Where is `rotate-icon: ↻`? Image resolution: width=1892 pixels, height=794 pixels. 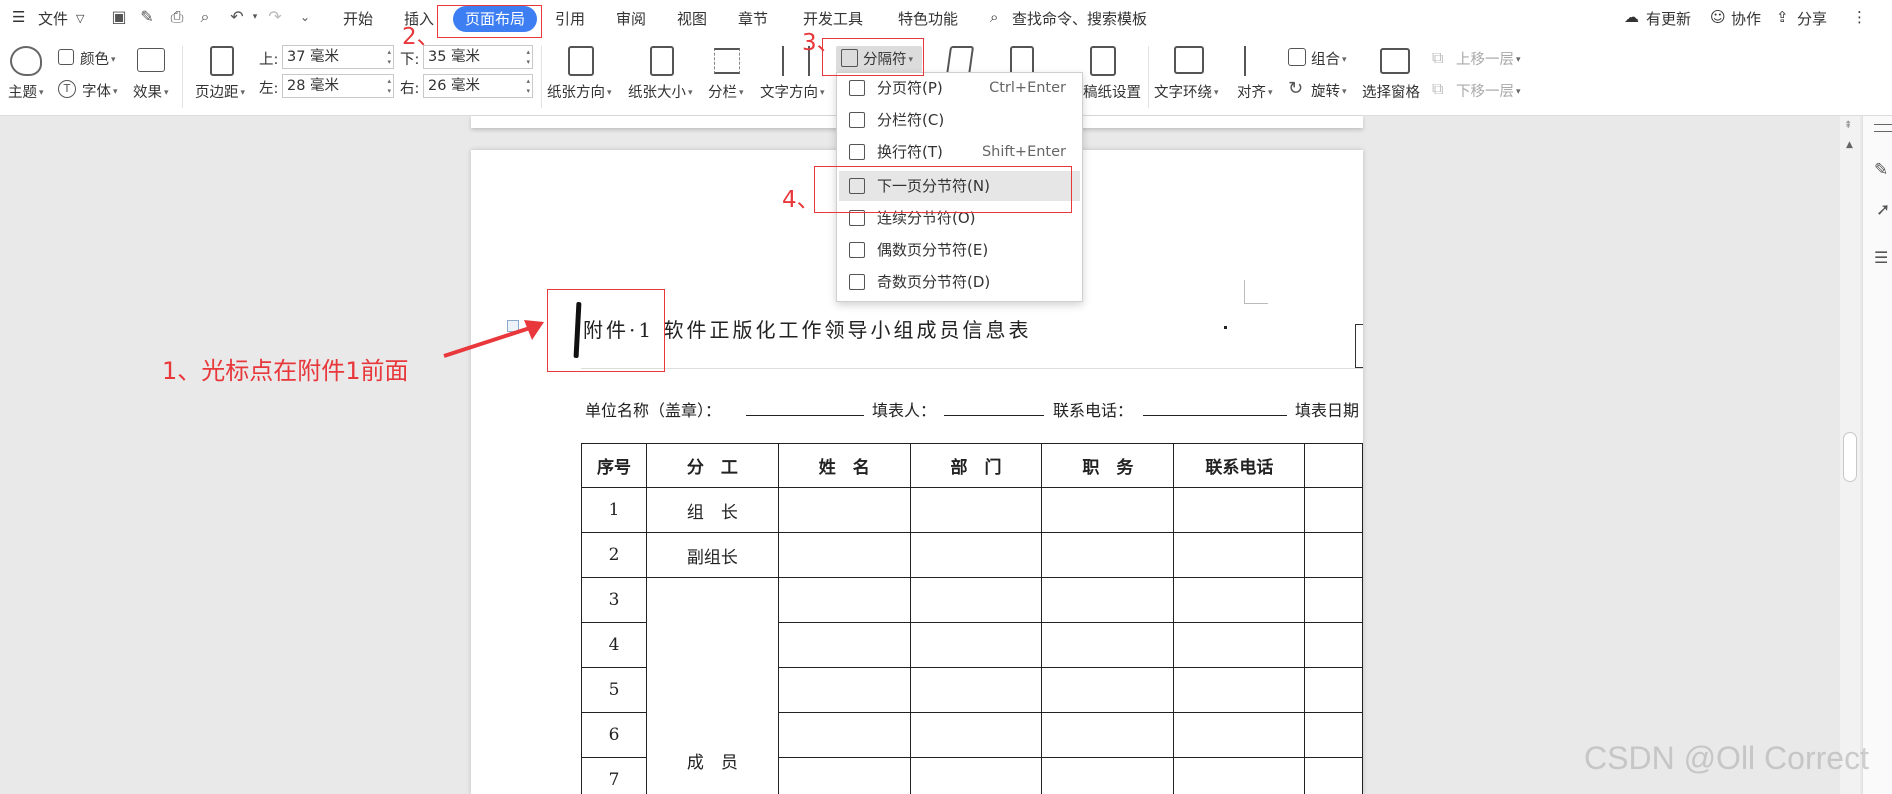 rotate-icon: ↻ is located at coordinates (1295, 88).